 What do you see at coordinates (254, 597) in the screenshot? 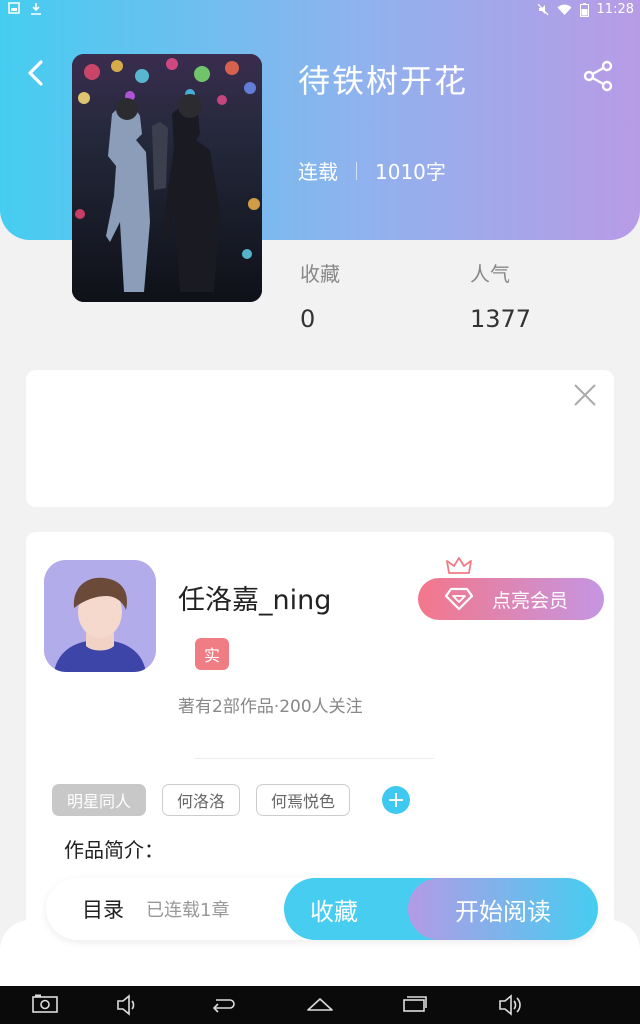
I see `author-name: 任洛嘉_ning` at bounding box center [254, 597].